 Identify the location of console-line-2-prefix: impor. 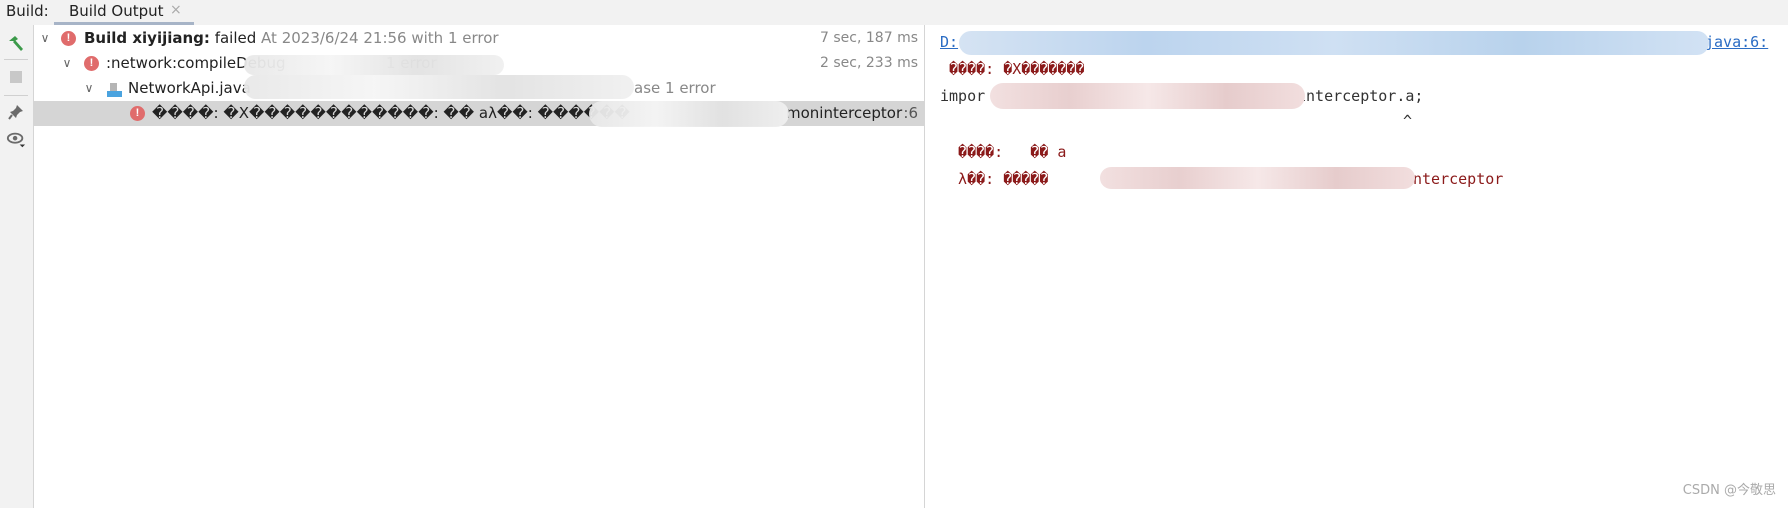
(963, 96).